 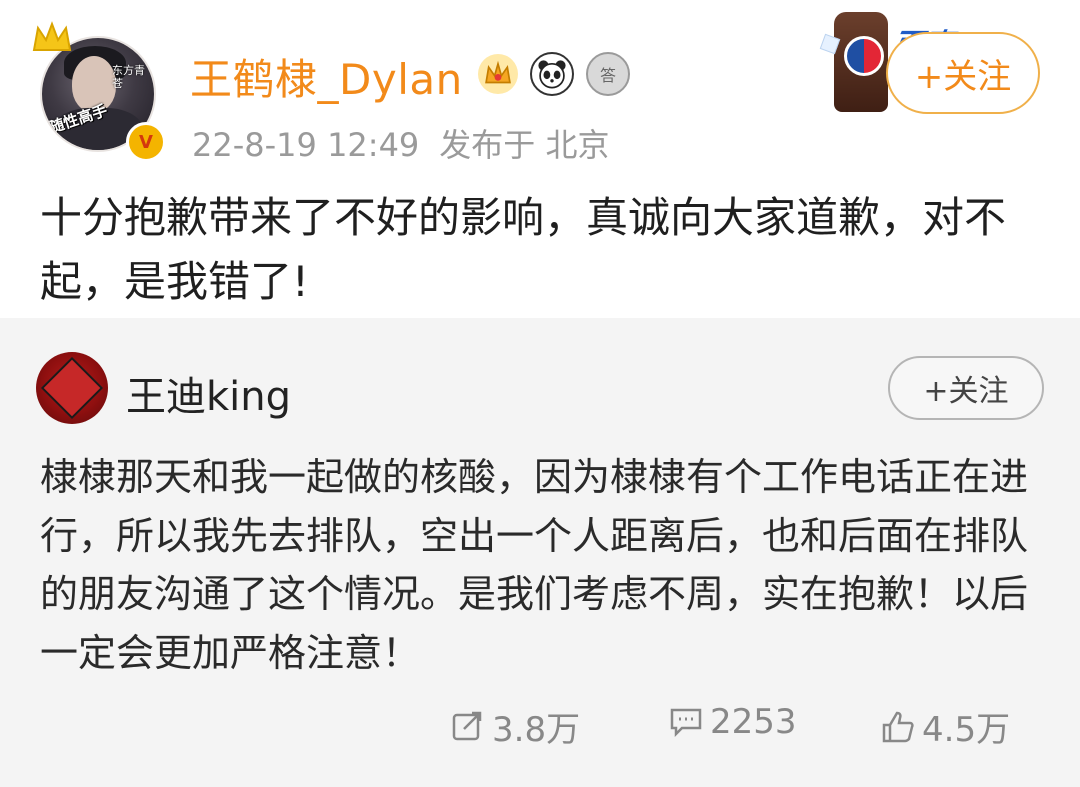 I want to click on medal-badge-text: 答, so click(x=607, y=75).